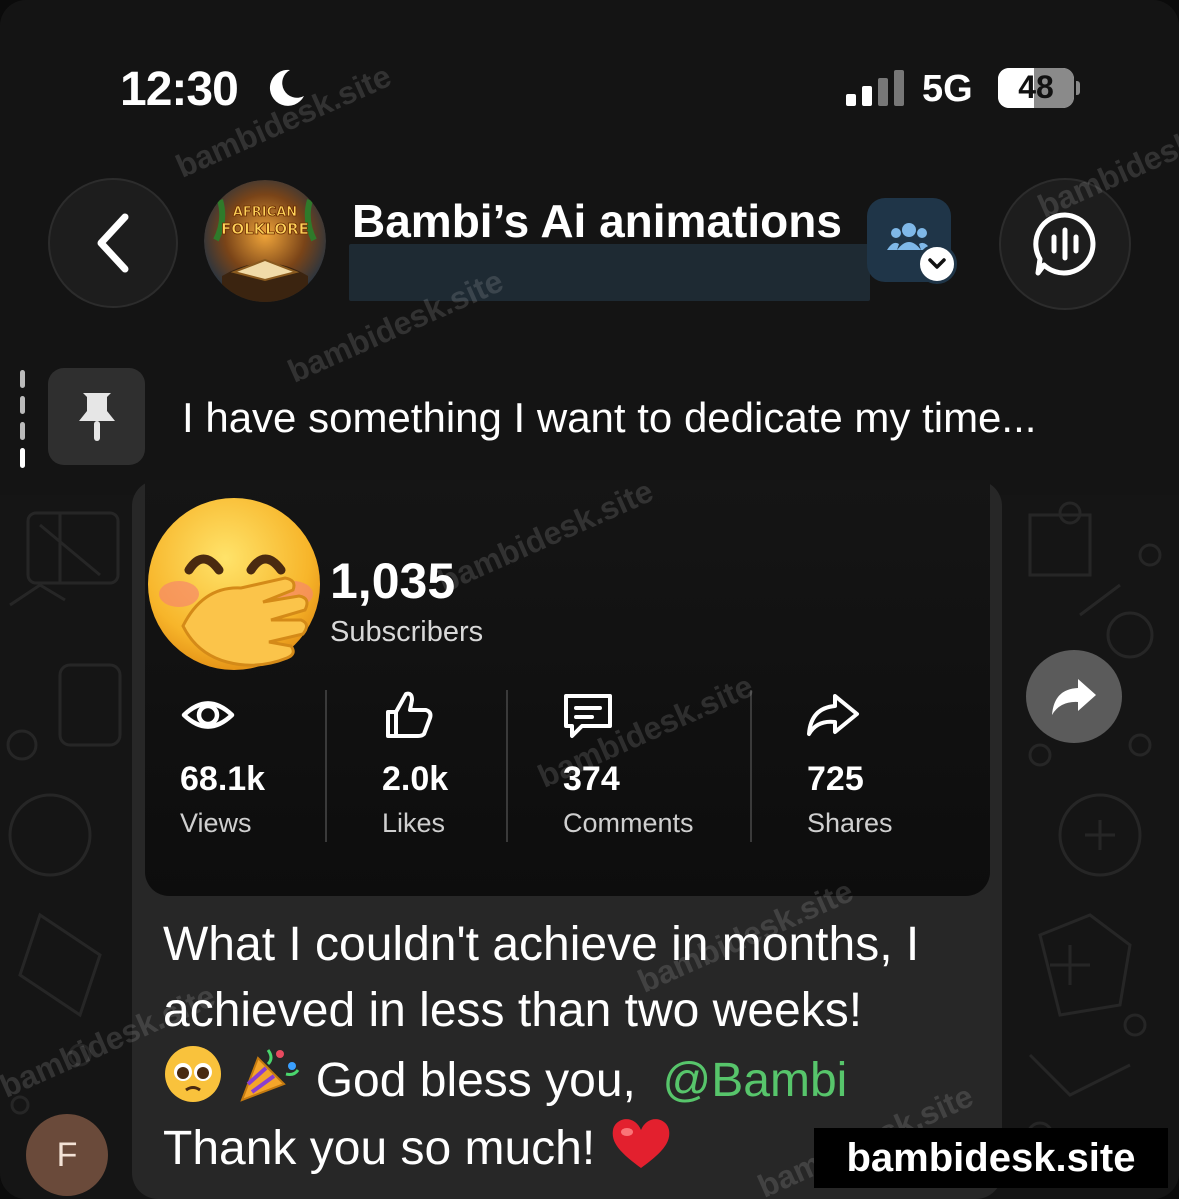 This screenshot has height=1199, width=1179. I want to click on views-label: Views, so click(216, 823).